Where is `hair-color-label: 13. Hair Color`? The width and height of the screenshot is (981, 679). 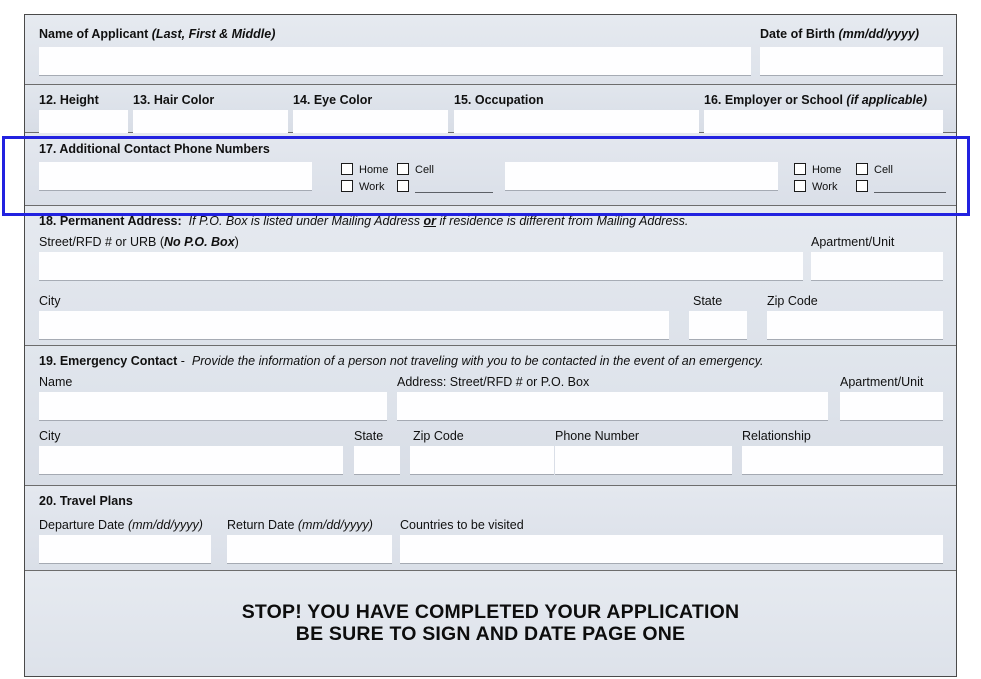 hair-color-label: 13. Hair Color is located at coordinates (174, 100).